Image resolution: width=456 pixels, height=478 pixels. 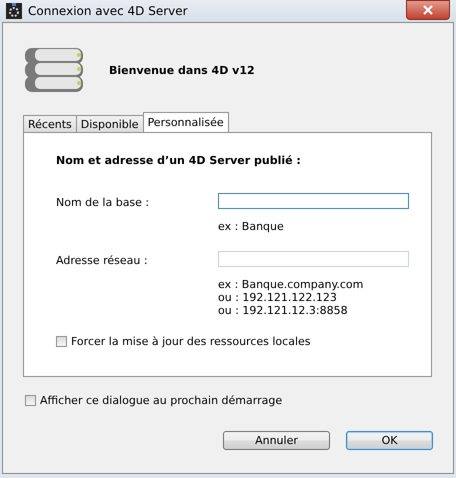 What do you see at coordinates (108, 11) in the screenshot?
I see `window-title: Connexion avec 4D Server` at bounding box center [108, 11].